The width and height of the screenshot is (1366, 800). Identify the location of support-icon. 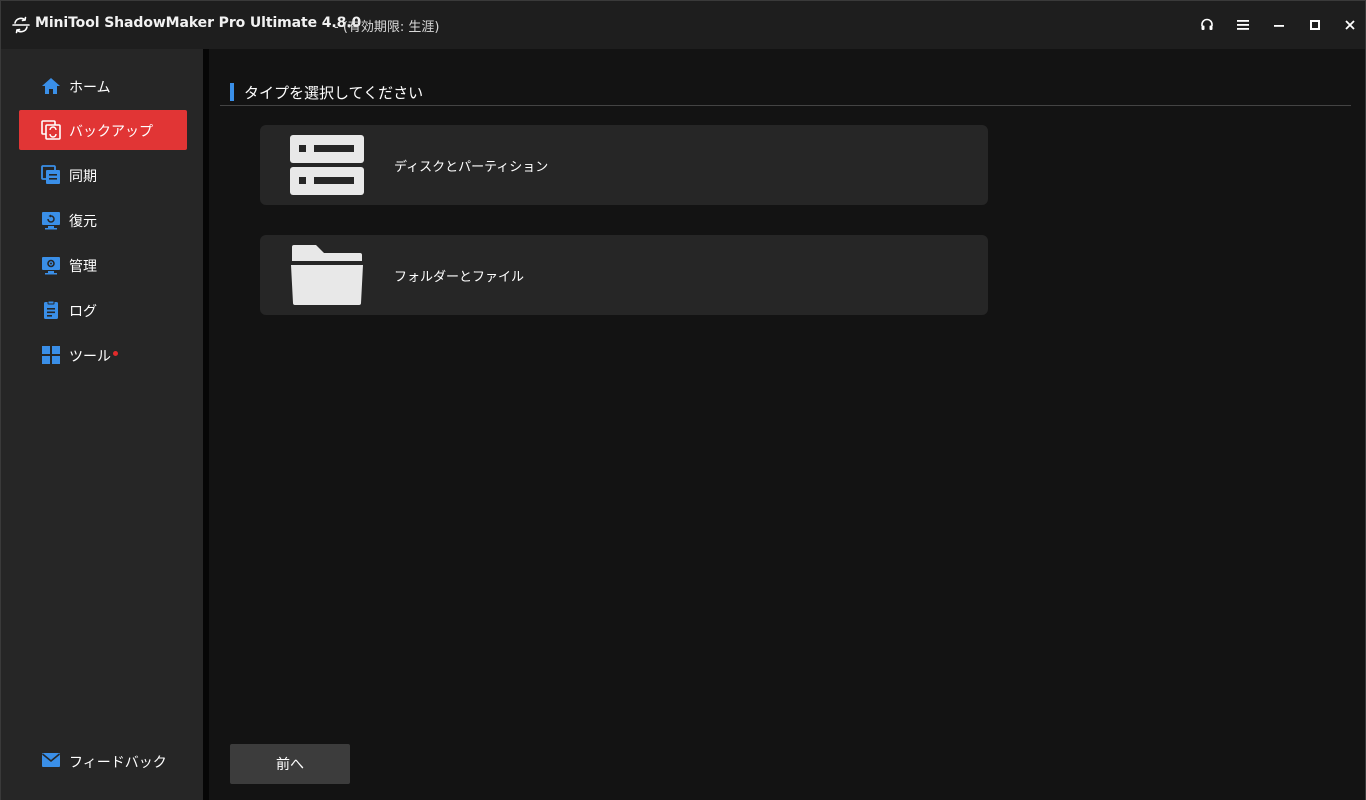
(1207, 24).